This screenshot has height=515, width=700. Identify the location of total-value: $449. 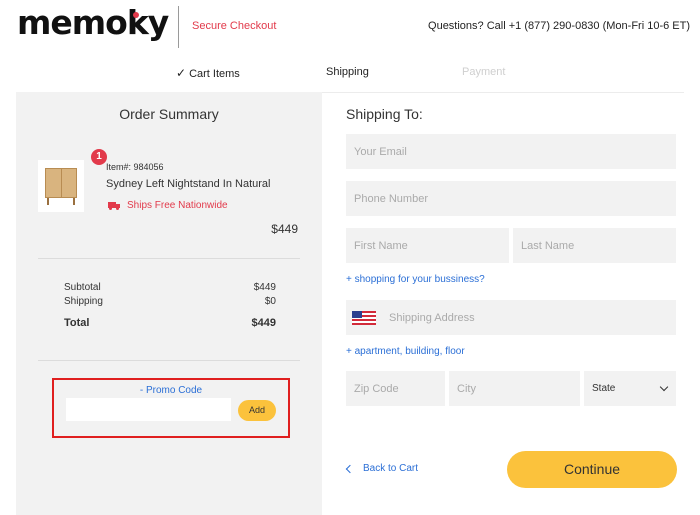
(263, 323).